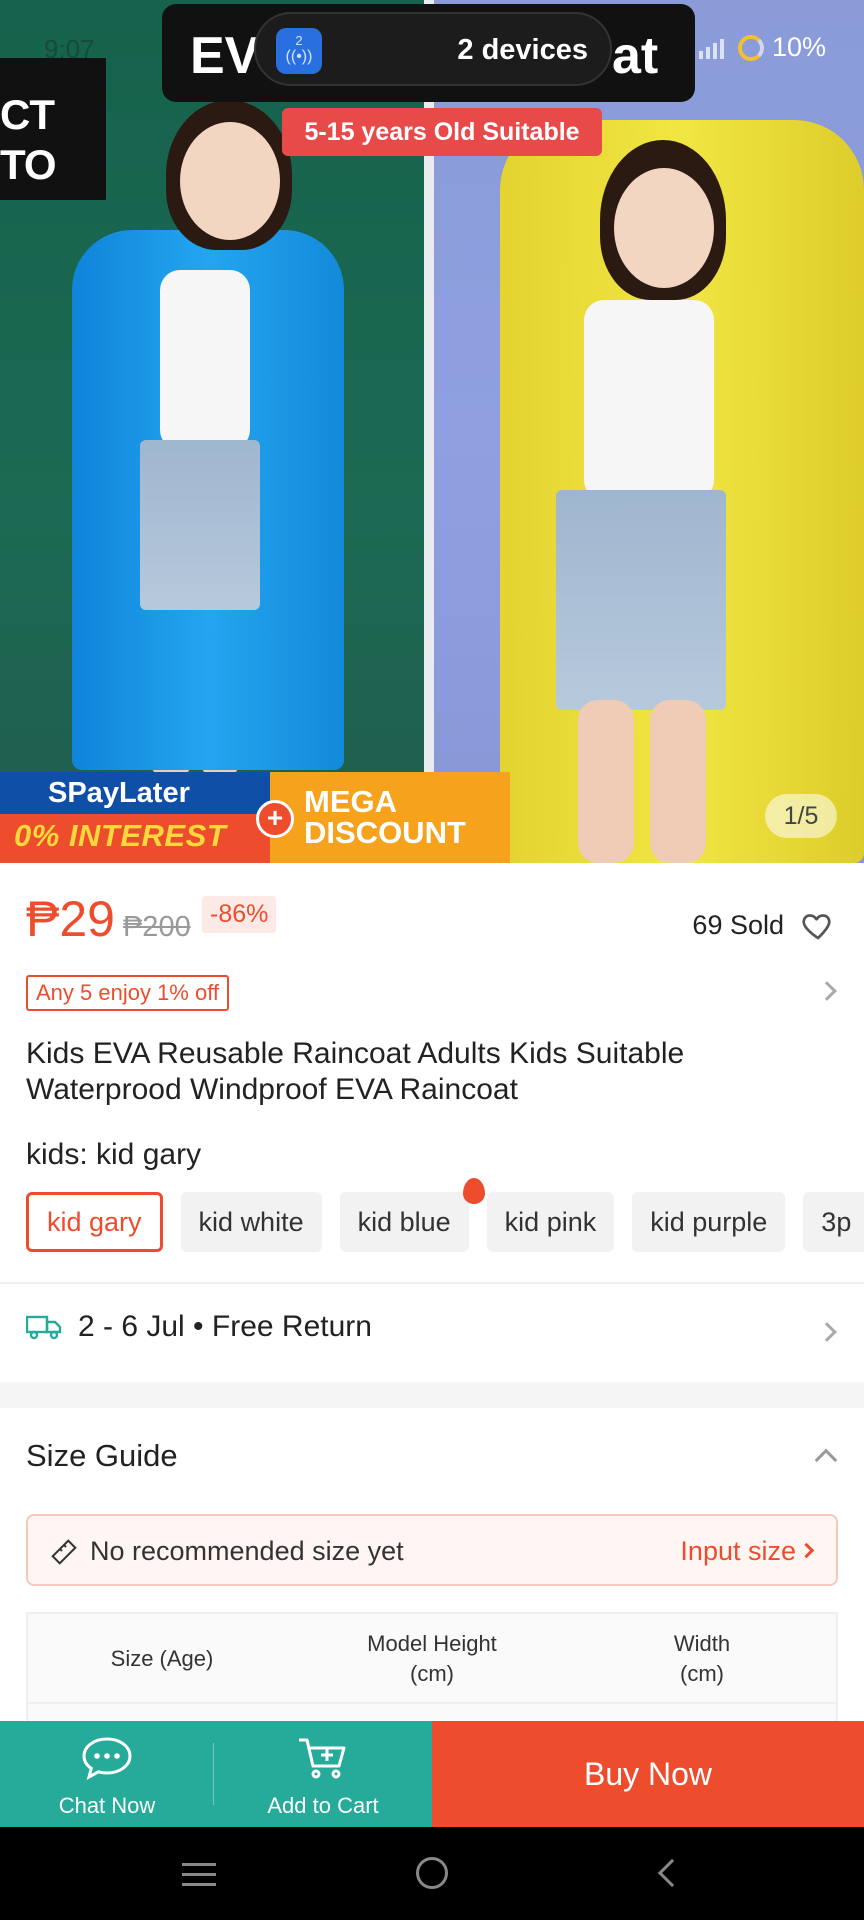 This screenshot has height=1920, width=864. I want to click on price-row: ₱29 ₱200, so click(108, 919).